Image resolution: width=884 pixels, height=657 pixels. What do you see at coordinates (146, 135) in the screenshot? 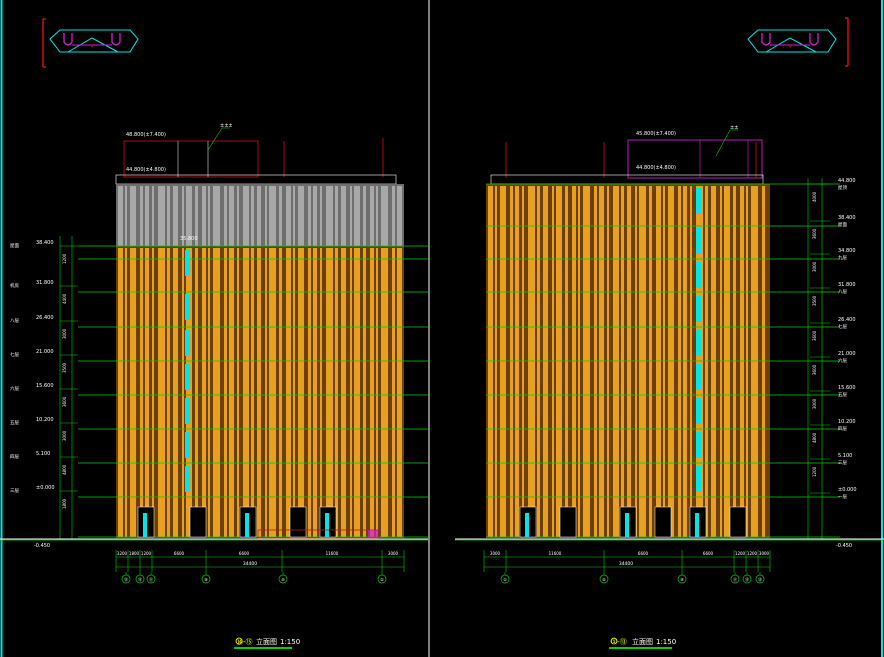
I see `left-roof-level-top: 48.800(±7.400)` at bounding box center [146, 135].